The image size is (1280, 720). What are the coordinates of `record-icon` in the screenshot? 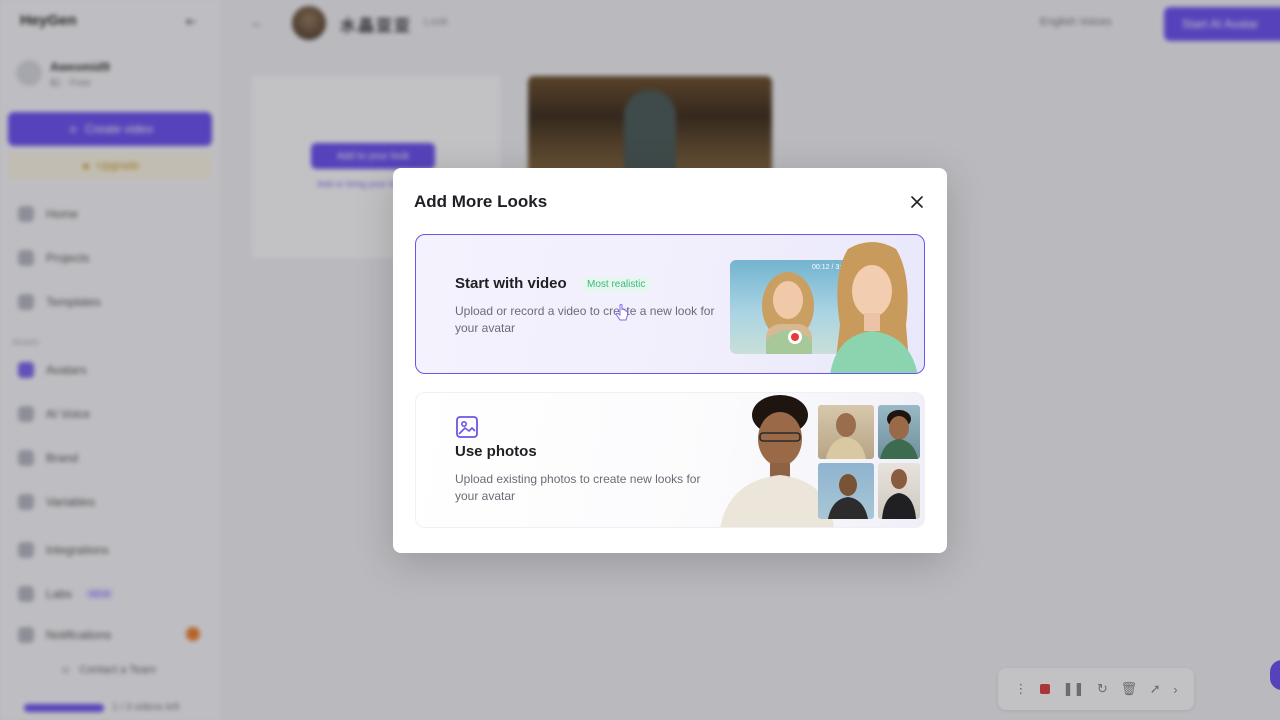 It's located at (795, 337).